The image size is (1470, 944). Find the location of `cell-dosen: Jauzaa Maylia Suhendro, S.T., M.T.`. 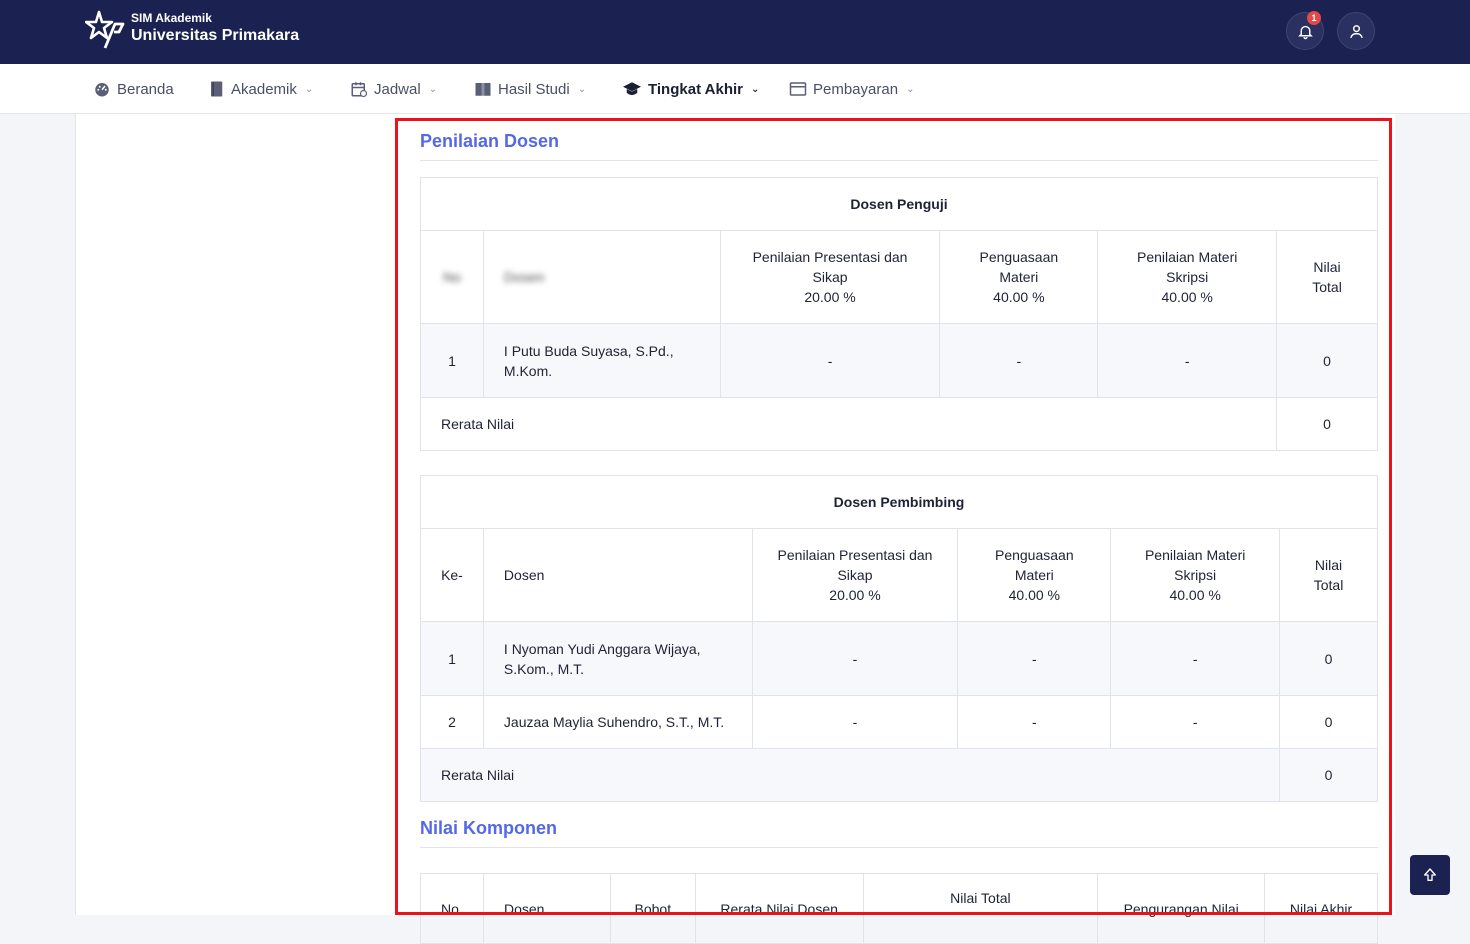

cell-dosen: Jauzaa Maylia Suhendro, S.T., M.T. is located at coordinates (617, 722).